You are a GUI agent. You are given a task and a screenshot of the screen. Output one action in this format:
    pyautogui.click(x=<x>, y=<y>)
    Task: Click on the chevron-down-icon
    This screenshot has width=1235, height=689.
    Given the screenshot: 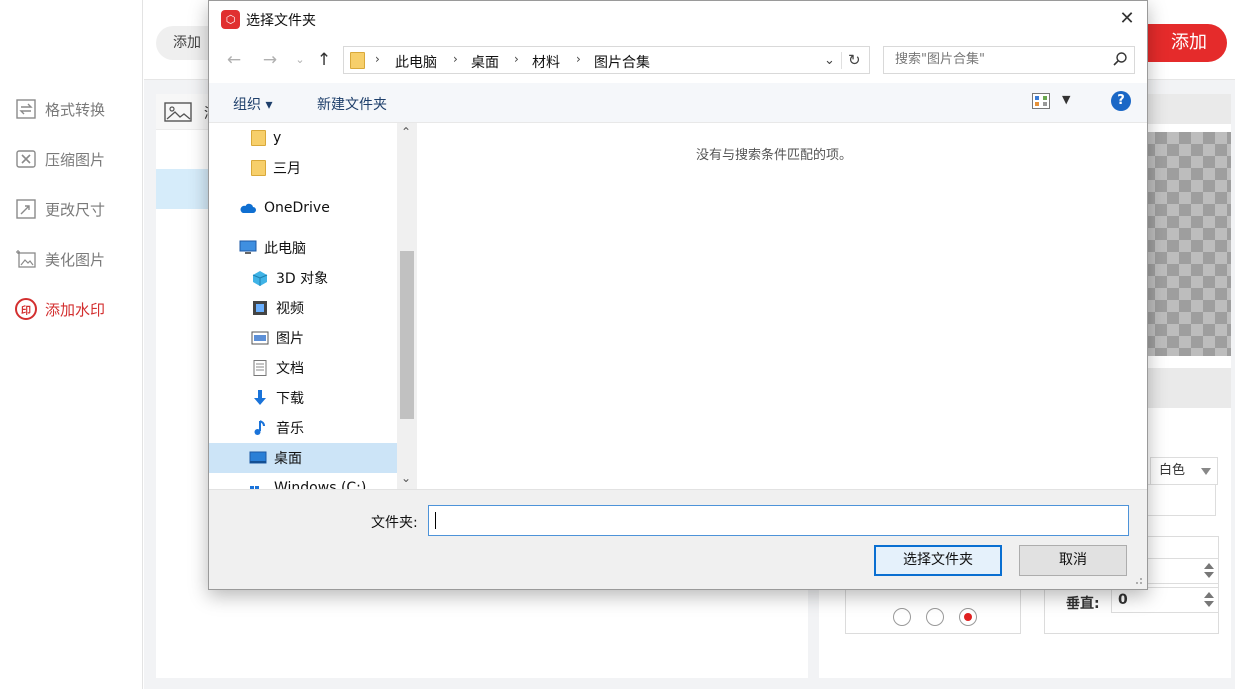 What is the action you would take?
    pyautogui.click(x=1206, y=471)
    